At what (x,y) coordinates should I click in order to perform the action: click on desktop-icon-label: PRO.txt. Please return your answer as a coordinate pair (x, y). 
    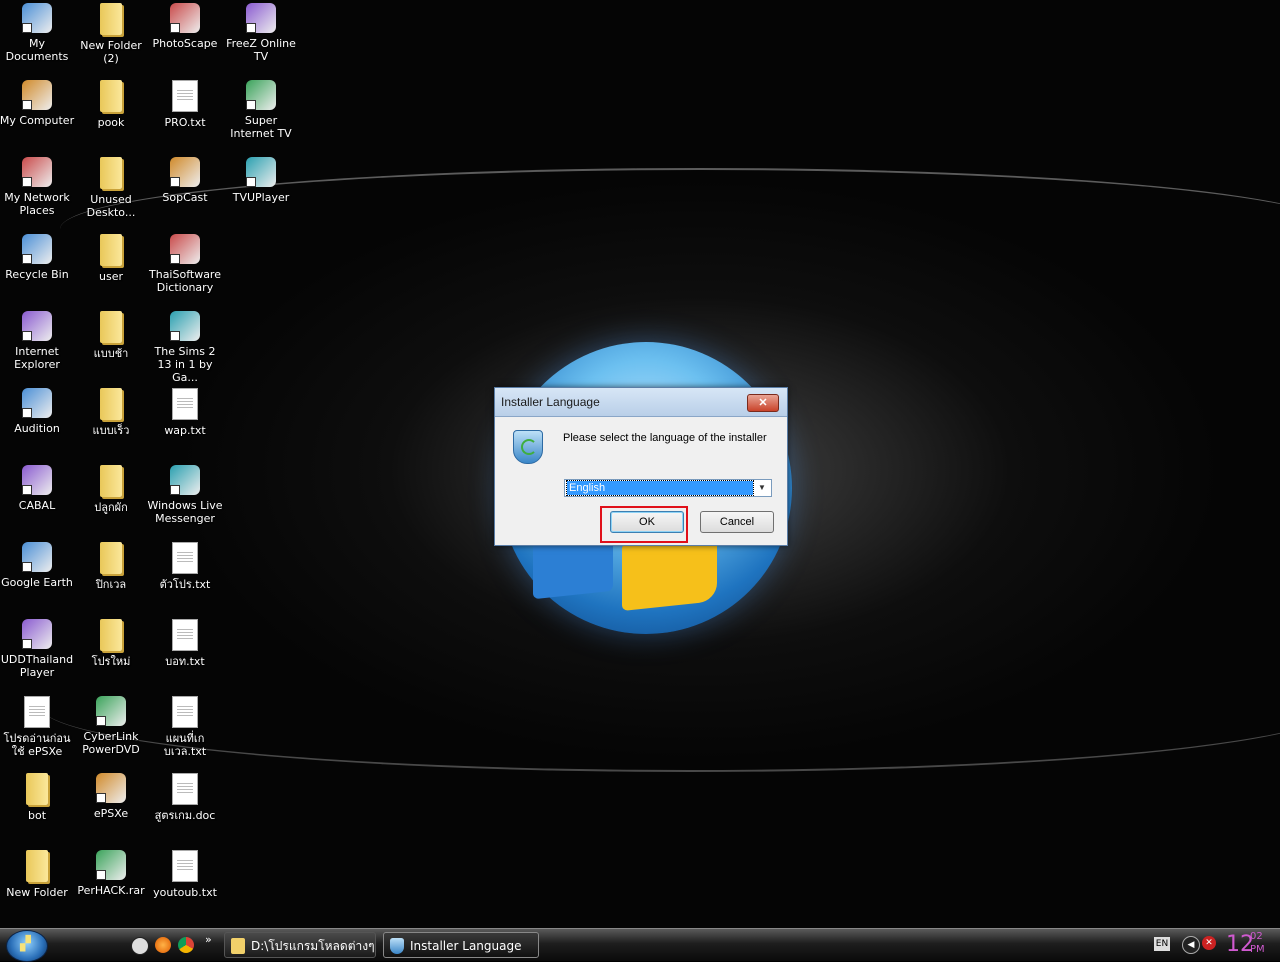
    Looking at the image, I should click on (185, 122).